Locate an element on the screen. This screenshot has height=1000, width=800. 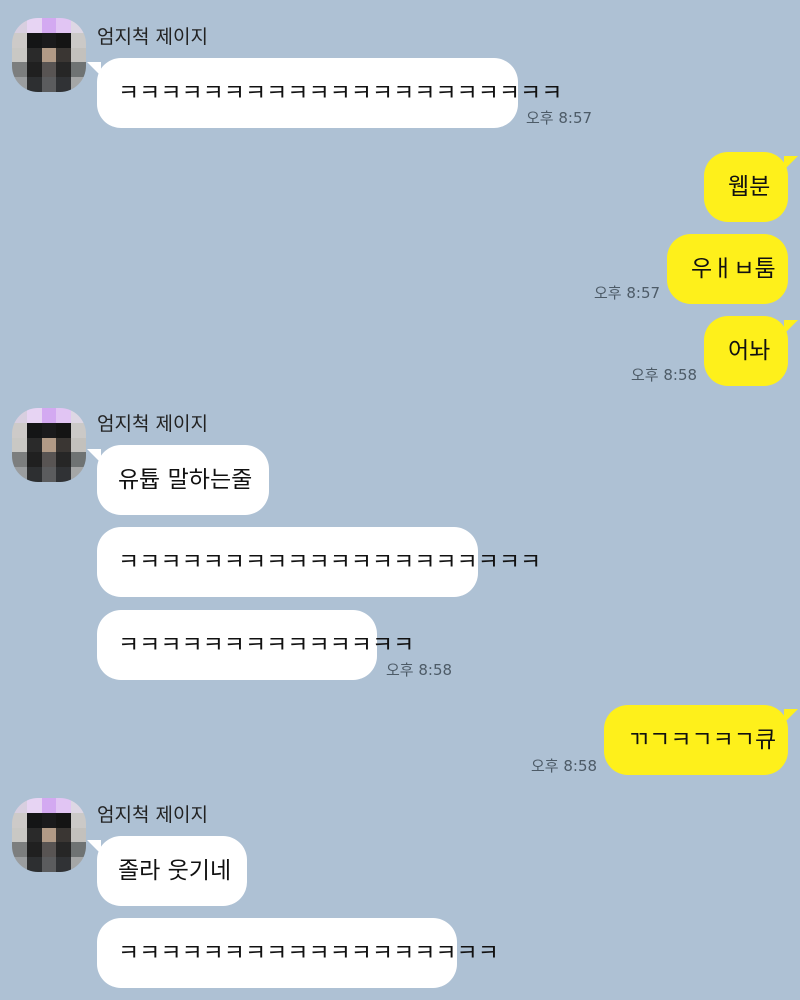
message-bubble-sent: 웹분 is located at coordinates (751, 187).